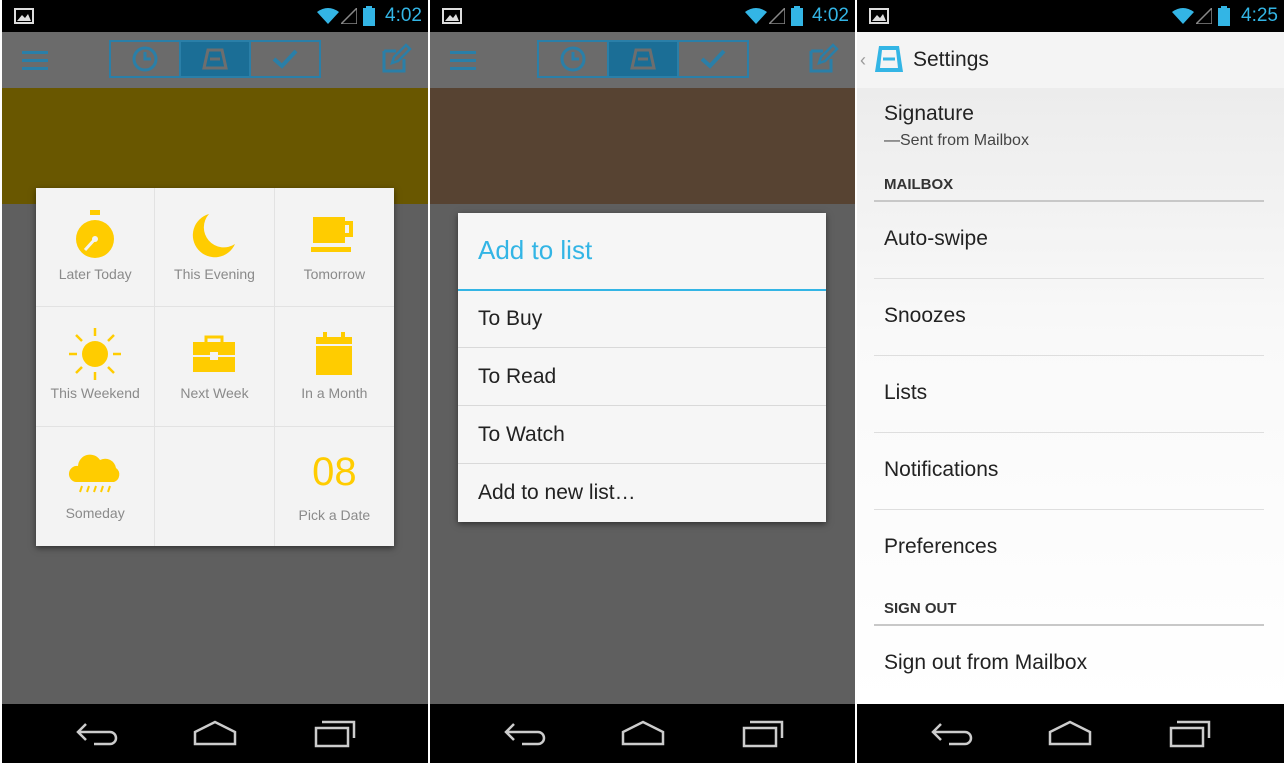  I want to click on snooze-option-this-weekend: This Weekend, so click(96, 367).